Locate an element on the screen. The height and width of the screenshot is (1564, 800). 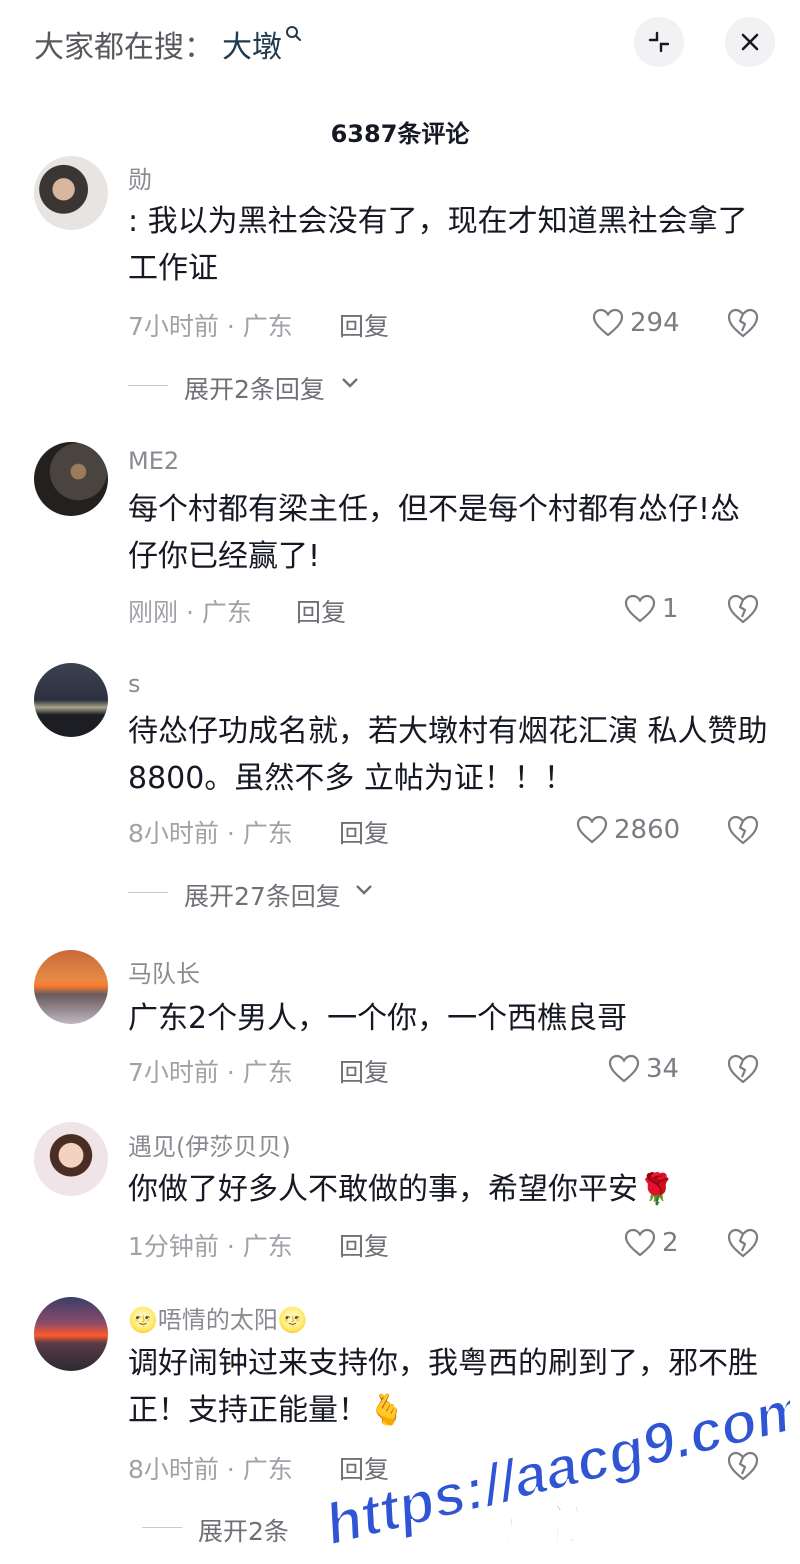
expand-replies: 展开27条回复 is located at coordinates (268, 894).